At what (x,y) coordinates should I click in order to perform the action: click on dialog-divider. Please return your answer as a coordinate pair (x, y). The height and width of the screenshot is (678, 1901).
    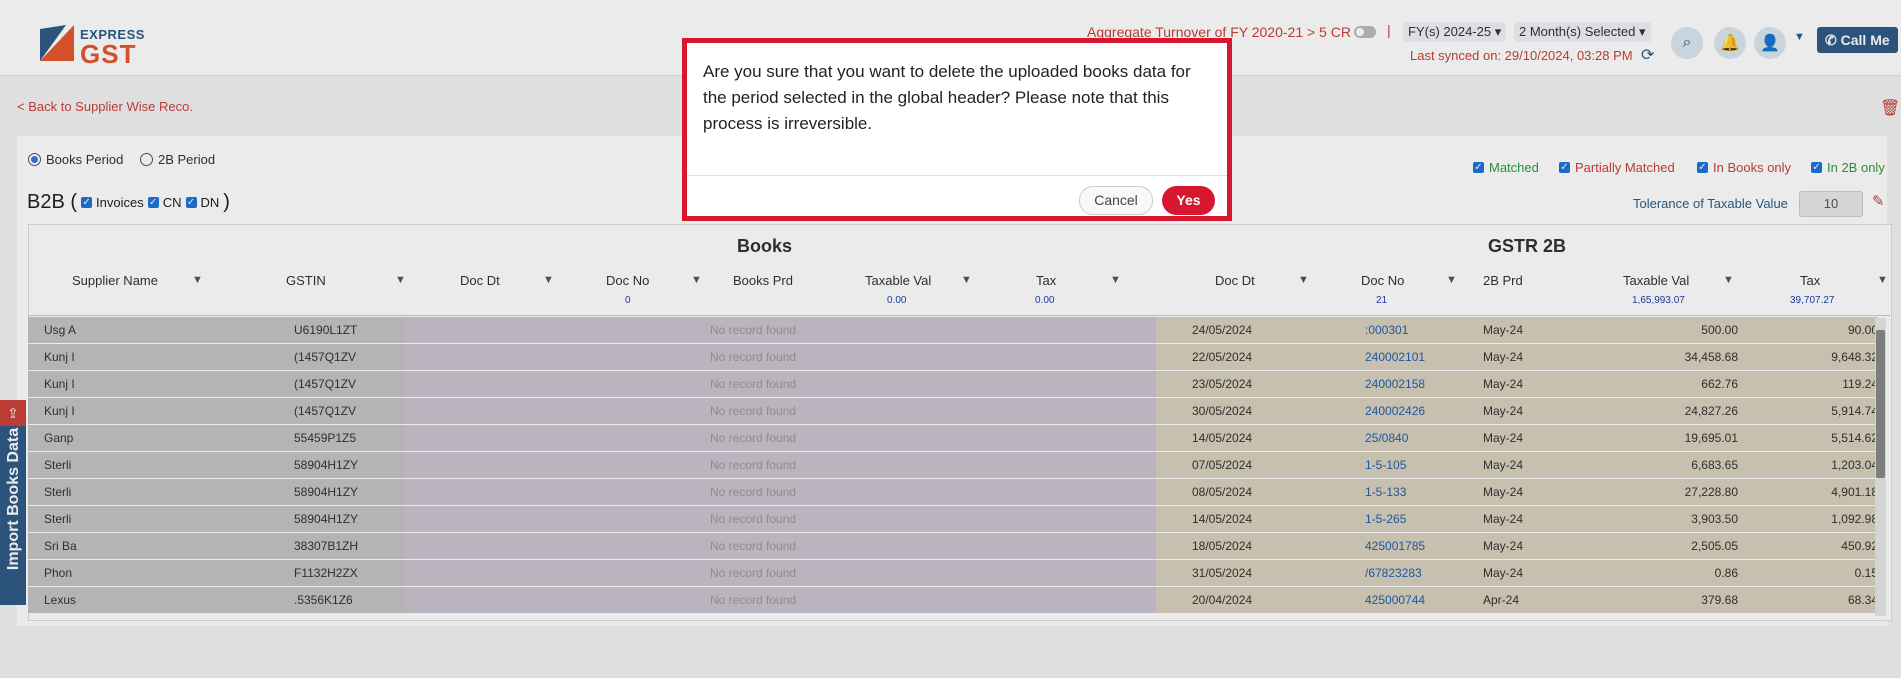
    Looking at the image, I should click on (957, 175).